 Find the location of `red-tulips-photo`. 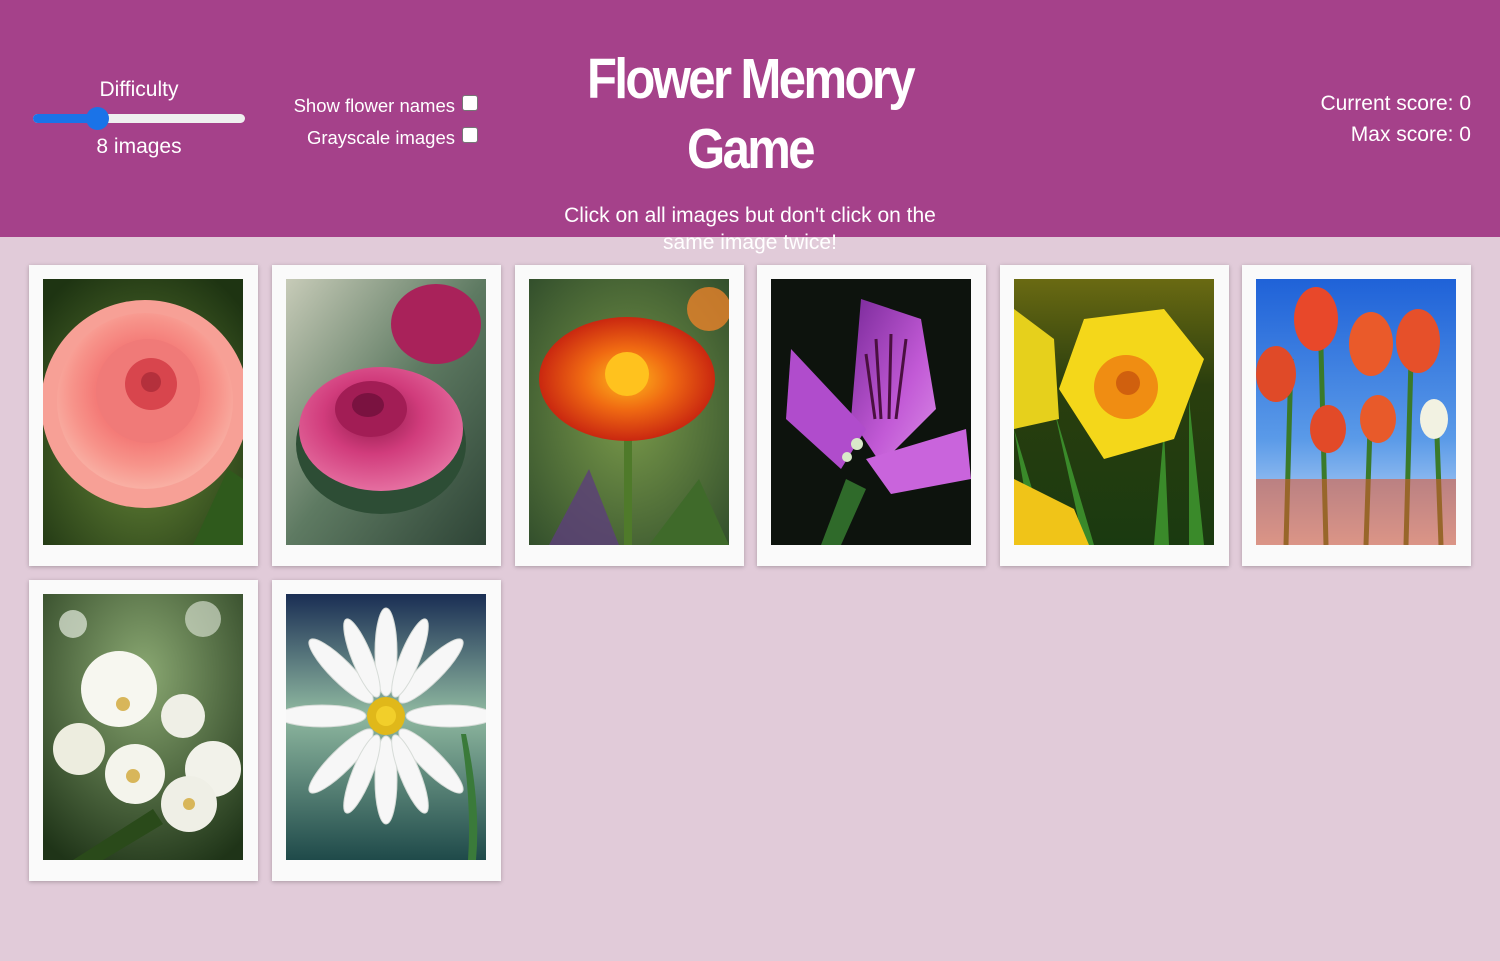

red-tulips-photo is located at coordinates (1356, 412).